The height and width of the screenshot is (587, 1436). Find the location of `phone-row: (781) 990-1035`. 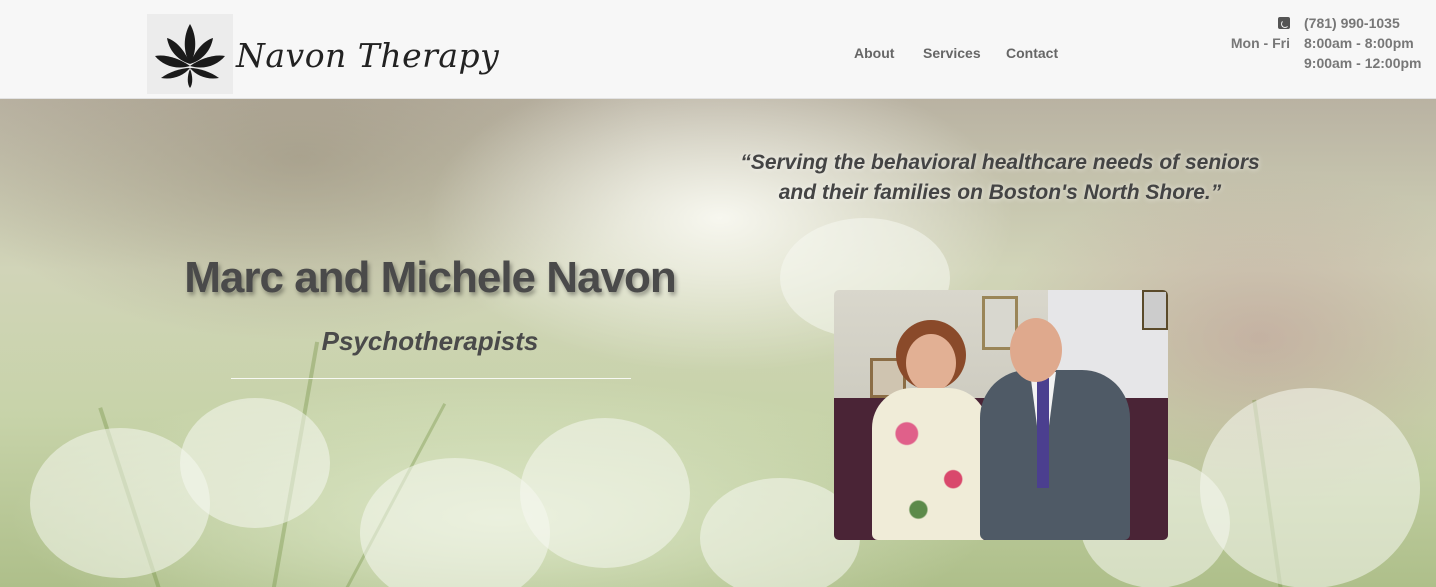

phone-row: (781) 990-1035 is located at coordinates (1325, 24).